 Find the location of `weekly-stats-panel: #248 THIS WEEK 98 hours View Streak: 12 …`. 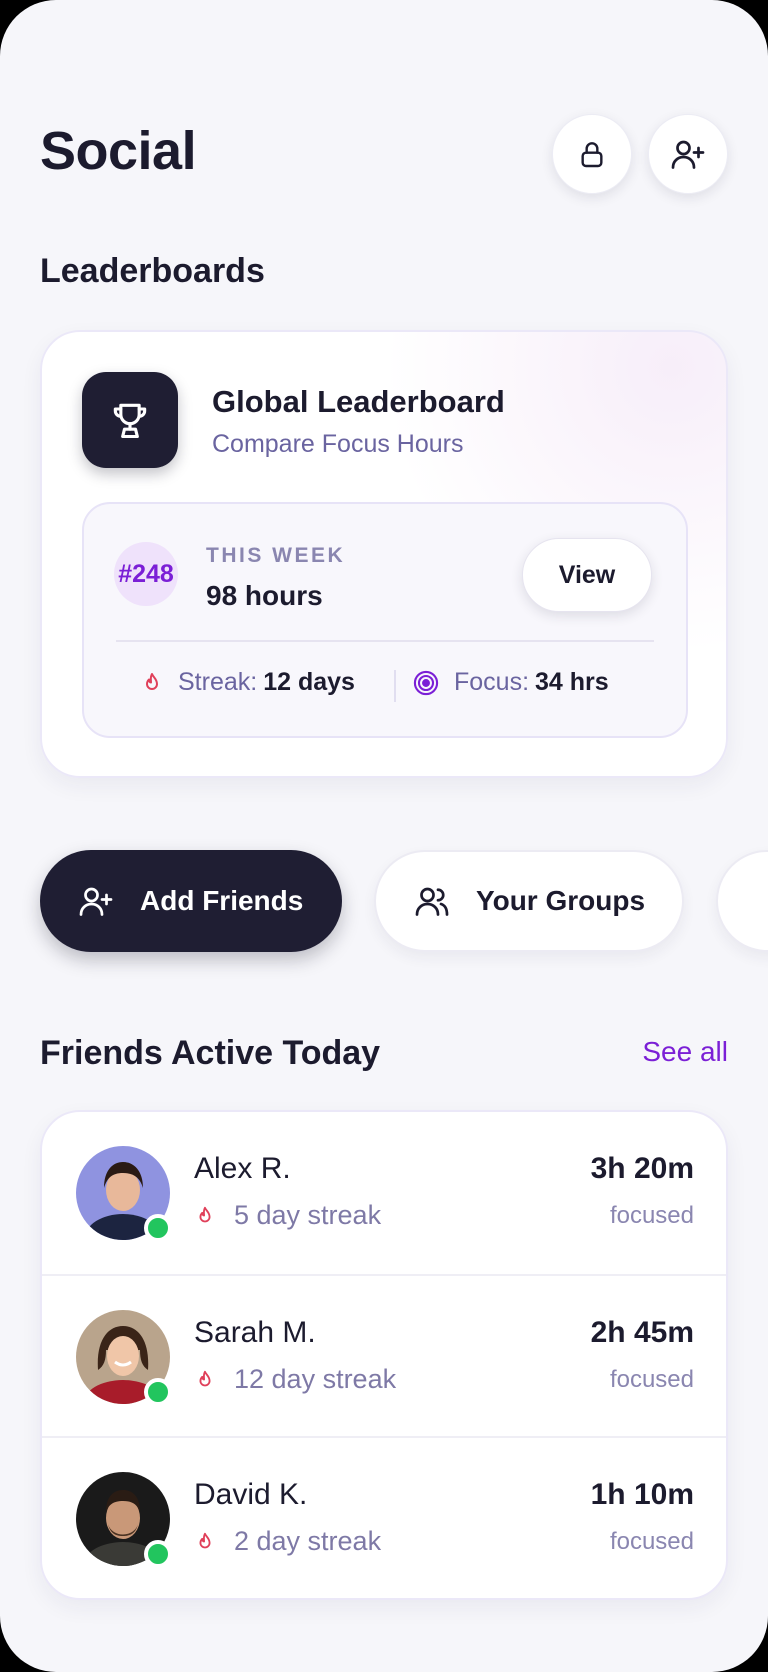

weekly-stats-panel: #248 THIS WEEK 98 hours View Streak: 12 … is located at coordinates (385, 620).